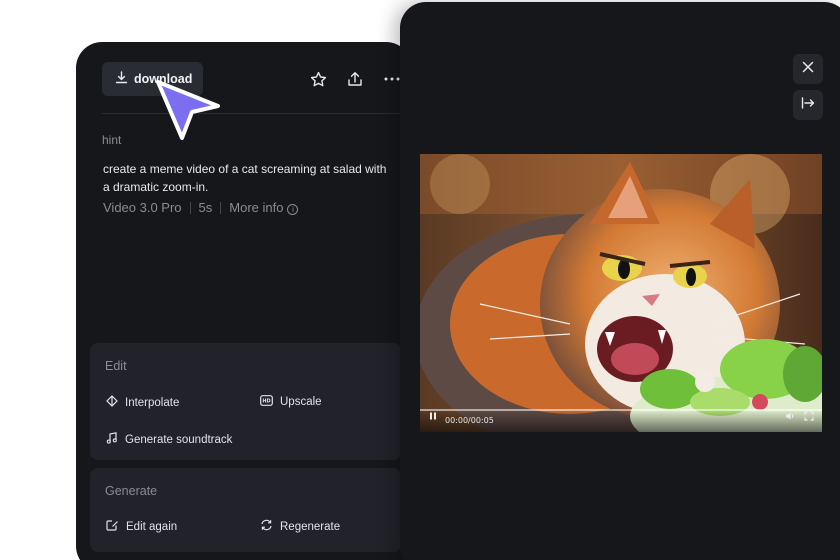  I want to click on share-icon, so click(355, 79).